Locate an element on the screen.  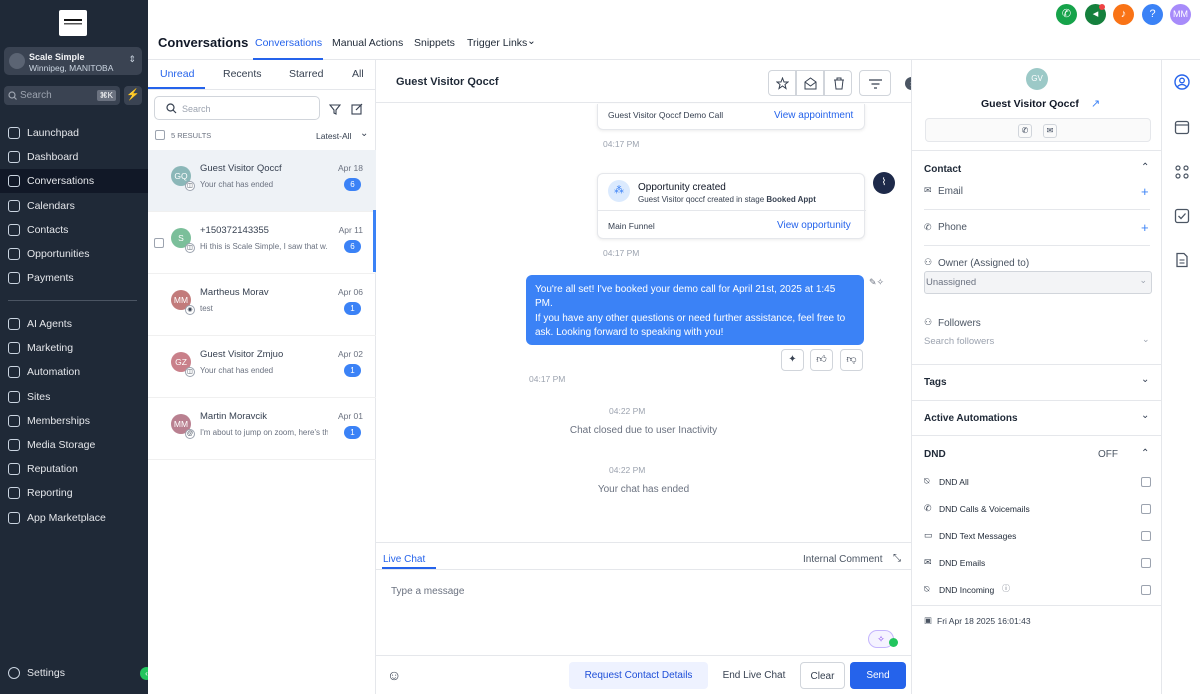
message-input: Type a message is located at coordinates (427, 591).